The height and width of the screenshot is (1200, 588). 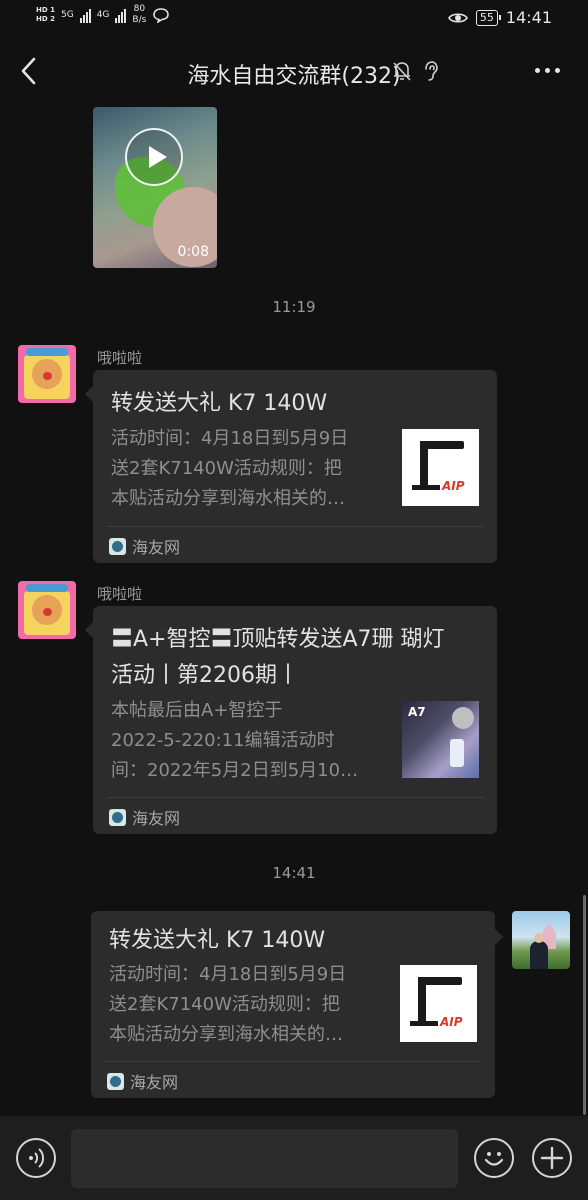 I want to click on card-title-line: 活动丨第2206期丨, so click(x=205, y=675).